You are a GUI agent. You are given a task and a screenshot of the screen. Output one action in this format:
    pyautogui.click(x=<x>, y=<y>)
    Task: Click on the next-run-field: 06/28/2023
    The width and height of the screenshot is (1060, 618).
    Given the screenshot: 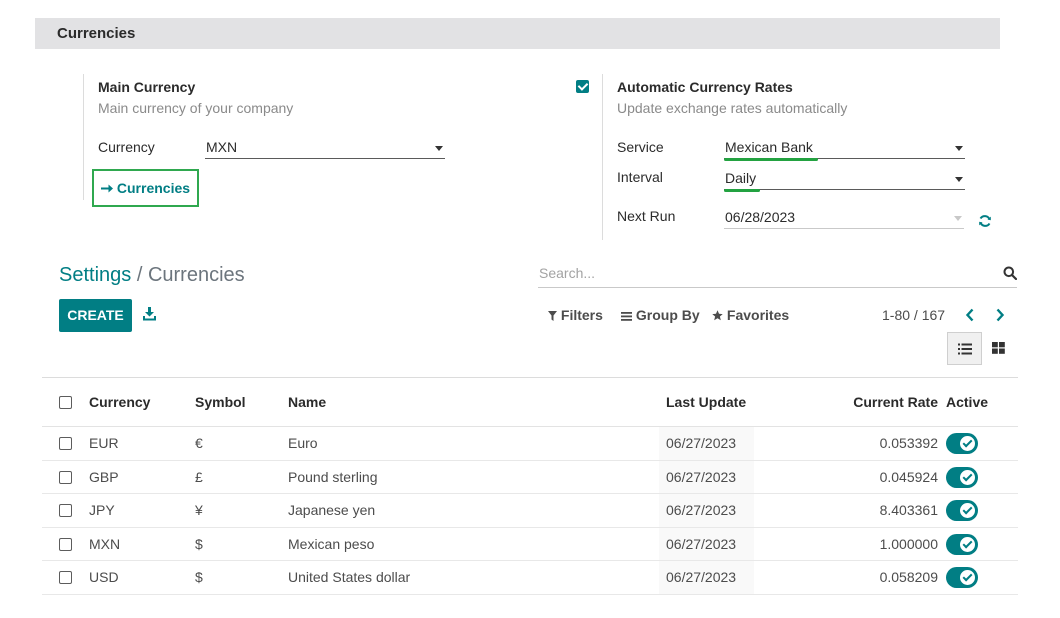 What is the action you would take?
    pyautogui.click(x=844, y=218)
    